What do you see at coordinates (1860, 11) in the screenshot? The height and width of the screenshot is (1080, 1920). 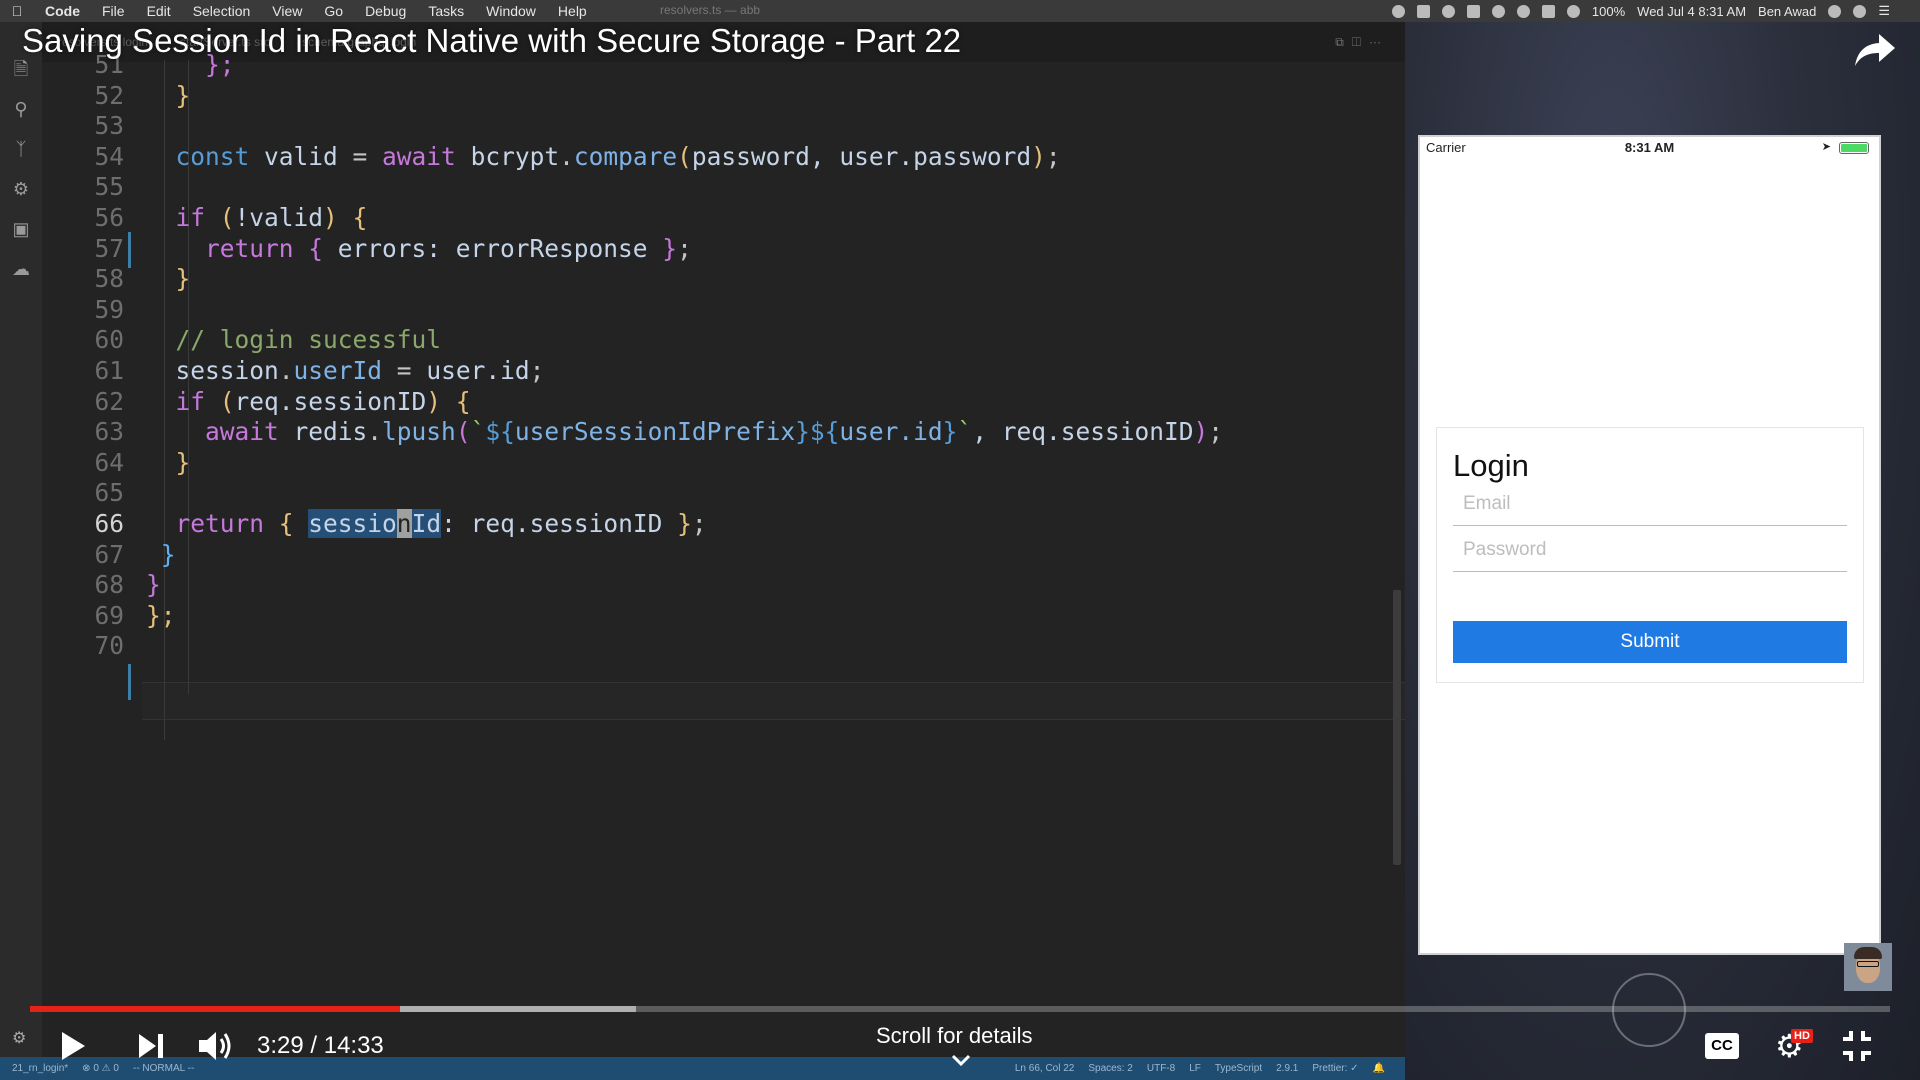 I see `siri-icon` at bounding box center [1860, 11].